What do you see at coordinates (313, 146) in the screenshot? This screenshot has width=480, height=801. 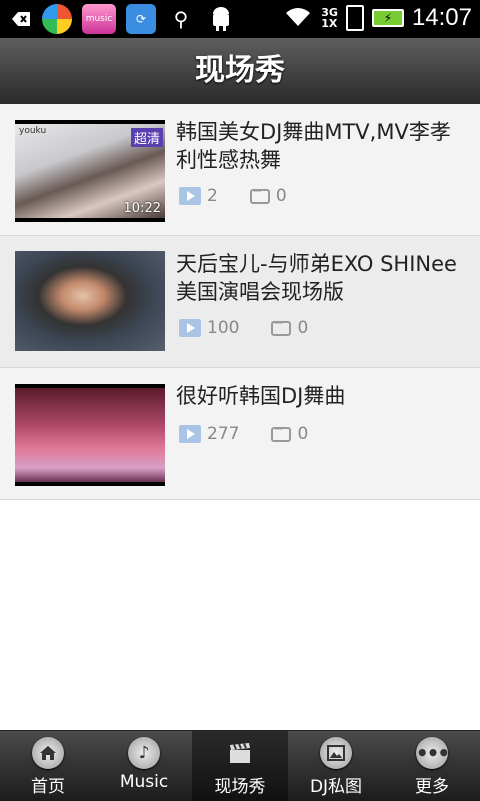 I see `video-title: 韩国美女DJ舞曲MTV,MV李孝利性感热舞` at bounding box center [313, 146].